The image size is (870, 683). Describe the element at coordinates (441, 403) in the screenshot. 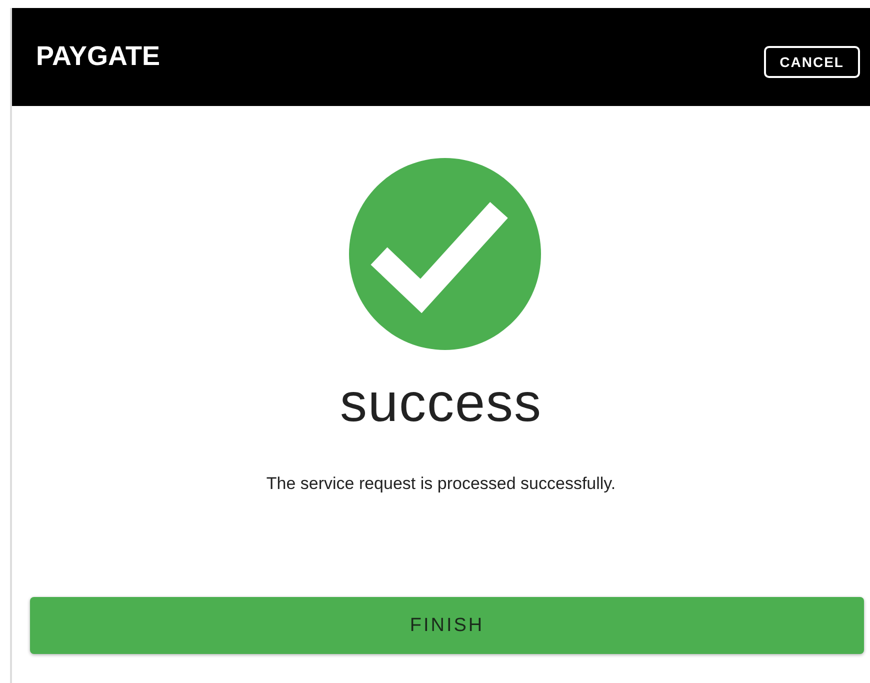

I see `status-heading: success` at that location.